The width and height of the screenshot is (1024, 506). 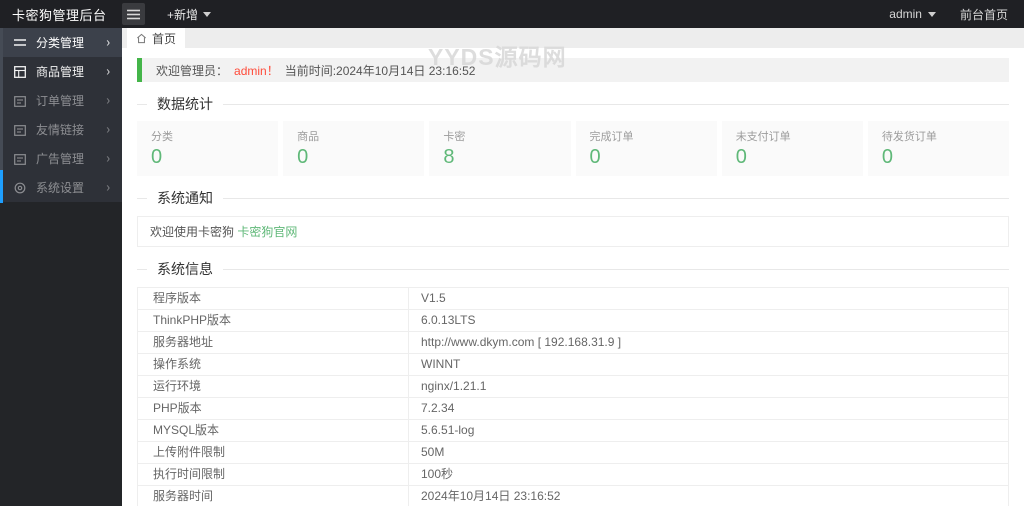 What do you see at coordinates (905, 14) in the screenshot?
I see `username: admin` at bounding box center [905, 14].